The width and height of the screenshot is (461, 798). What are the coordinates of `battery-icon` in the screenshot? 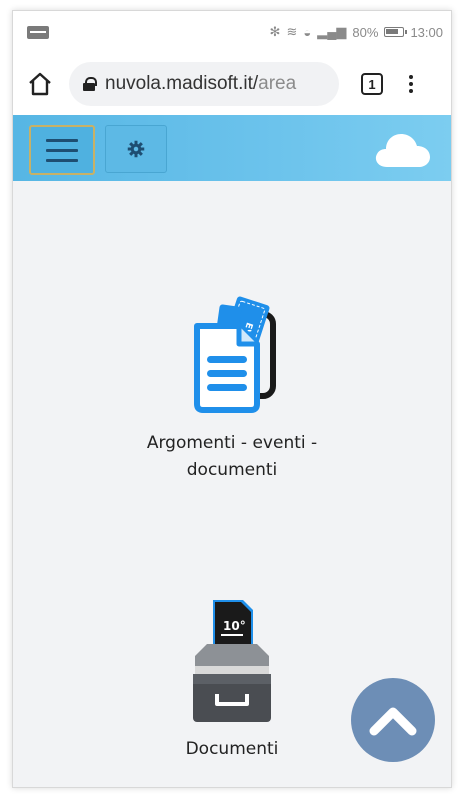 It's located at (396, 32).